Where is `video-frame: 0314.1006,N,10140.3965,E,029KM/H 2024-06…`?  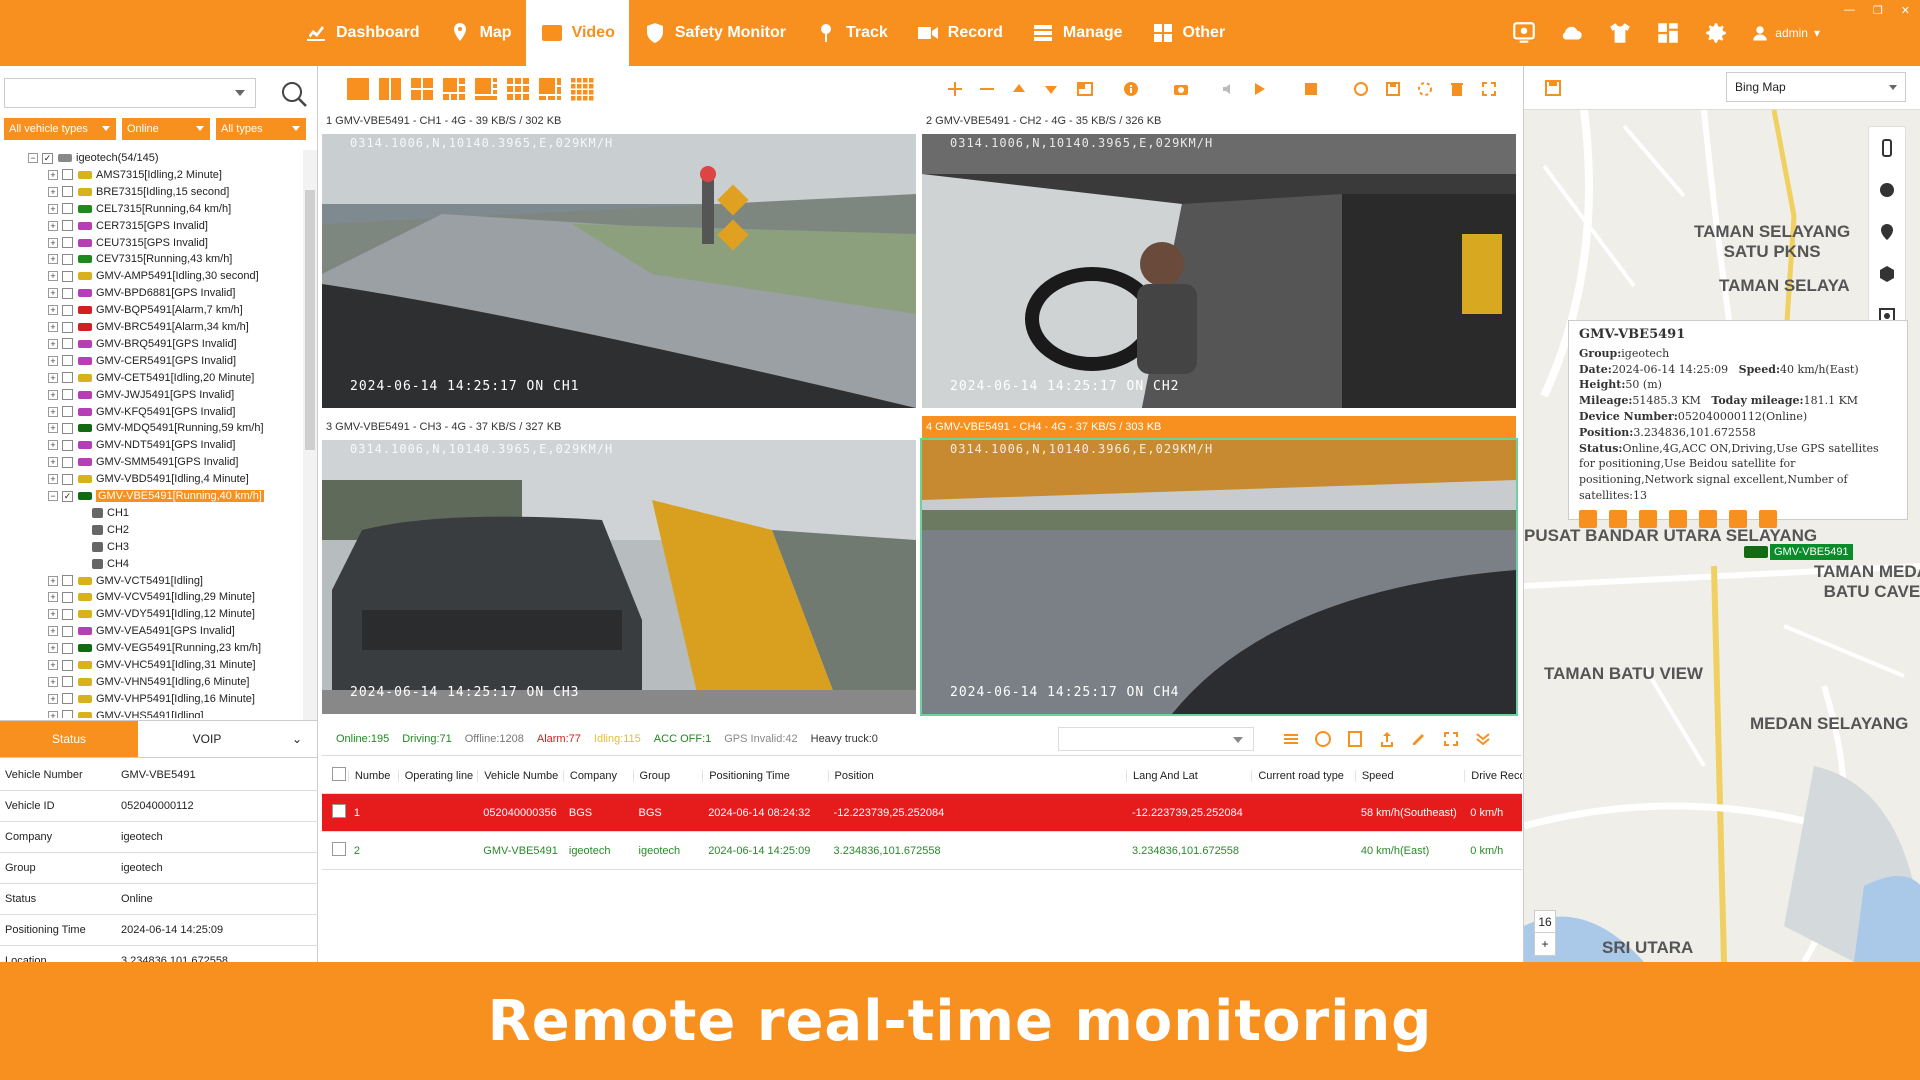
video-frame: 0314.1006,N,10140.3965,E,029KM/H 2024-06… is located at coordinates (619, 271).